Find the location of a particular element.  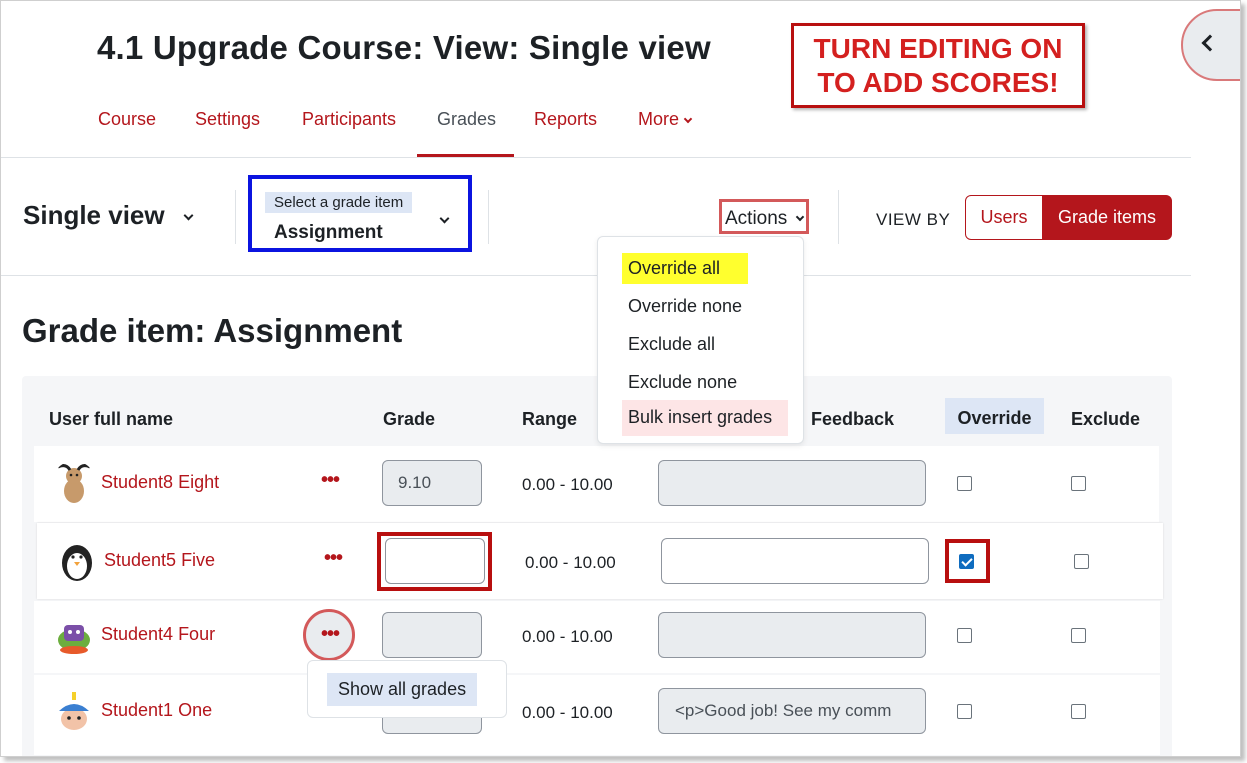

grade-input: 9.10 is located at coordinates (432, 483).